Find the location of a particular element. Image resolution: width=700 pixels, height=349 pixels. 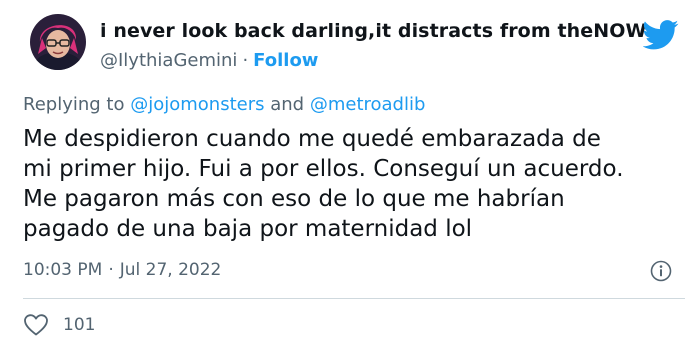

like-button: 101 is located at coordinates (59, 325).